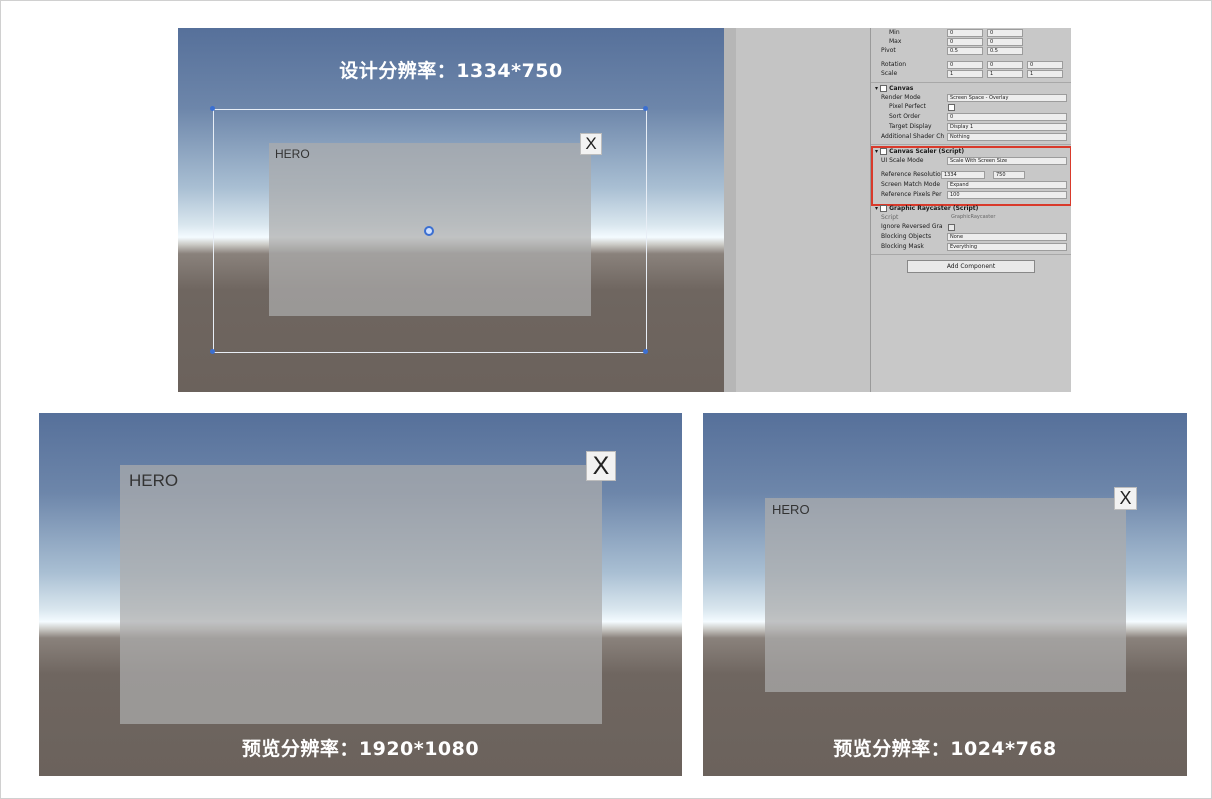  I want to click on canvas-scaler-enabled-checkbox, so click(884, 151).